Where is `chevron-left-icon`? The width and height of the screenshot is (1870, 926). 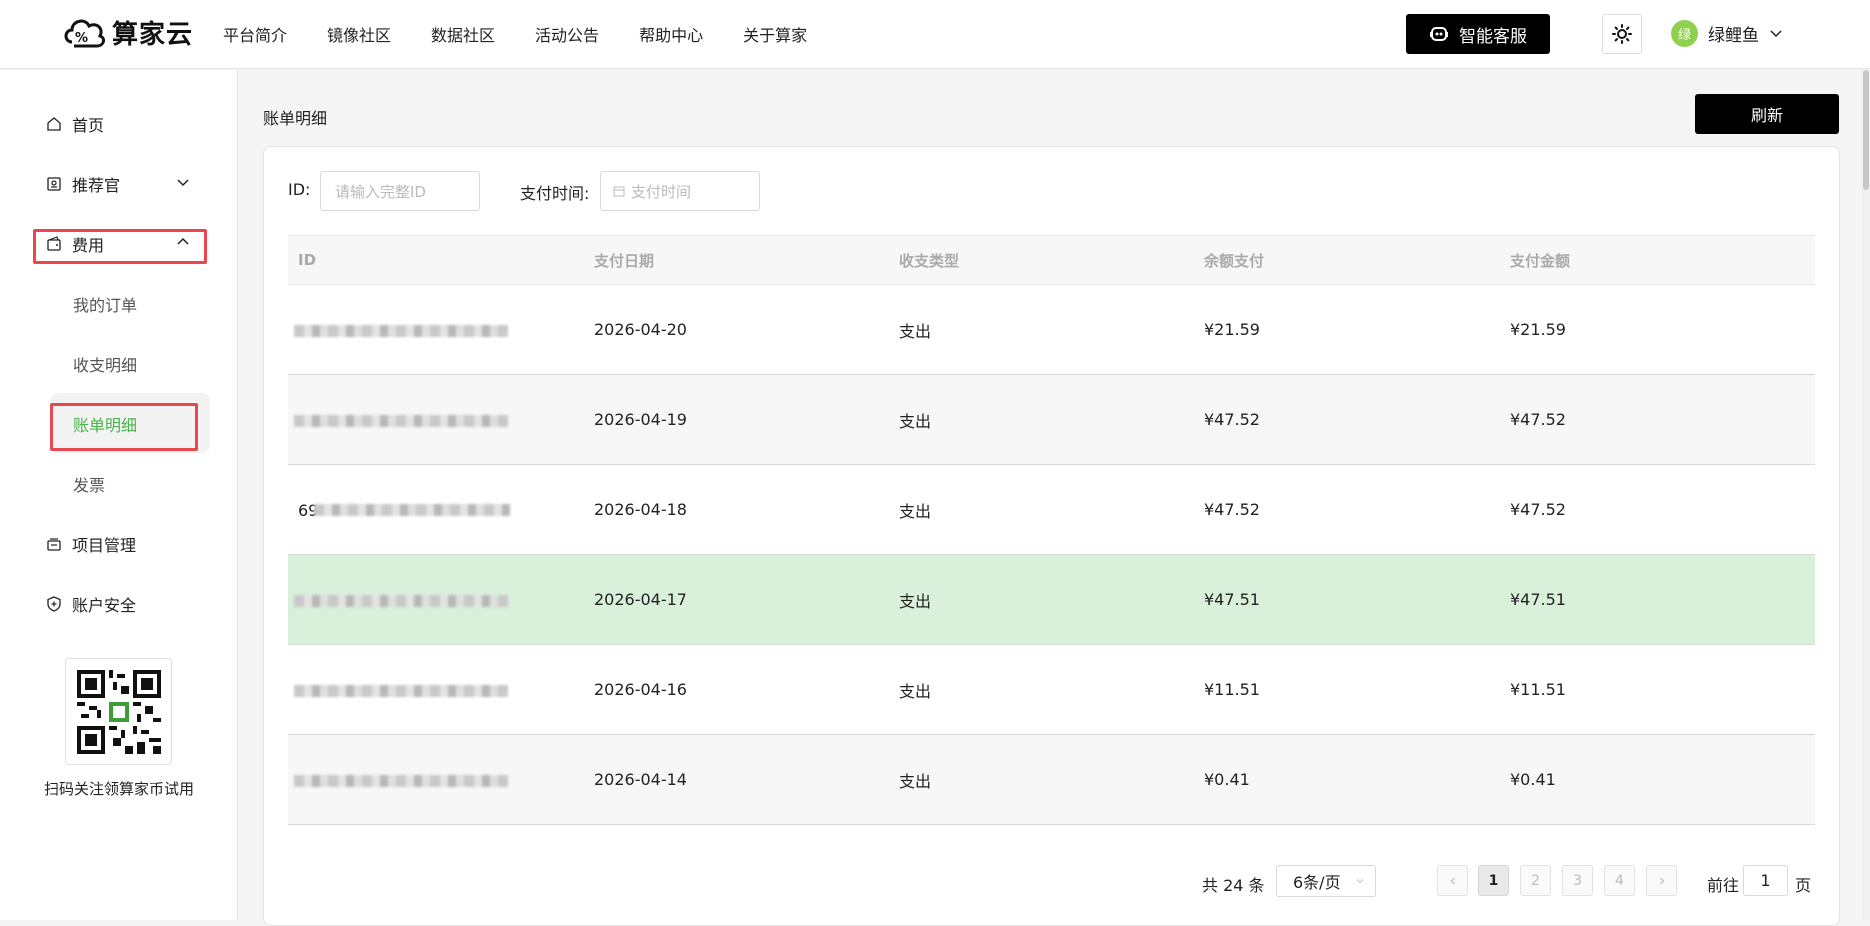
chevron-left-icon is located at coordinates (1452, 880).